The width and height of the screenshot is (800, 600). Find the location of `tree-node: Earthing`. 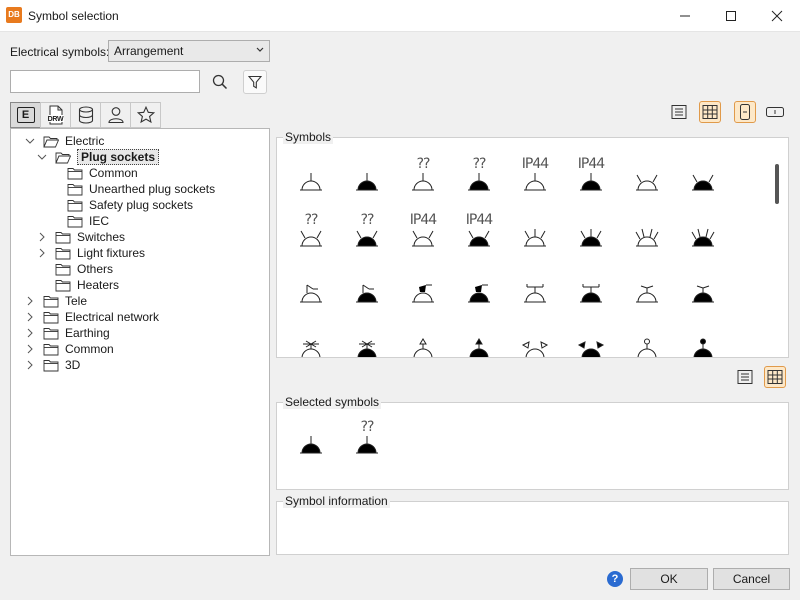

tree-node: Earthing is located at coordinates (67, 333).